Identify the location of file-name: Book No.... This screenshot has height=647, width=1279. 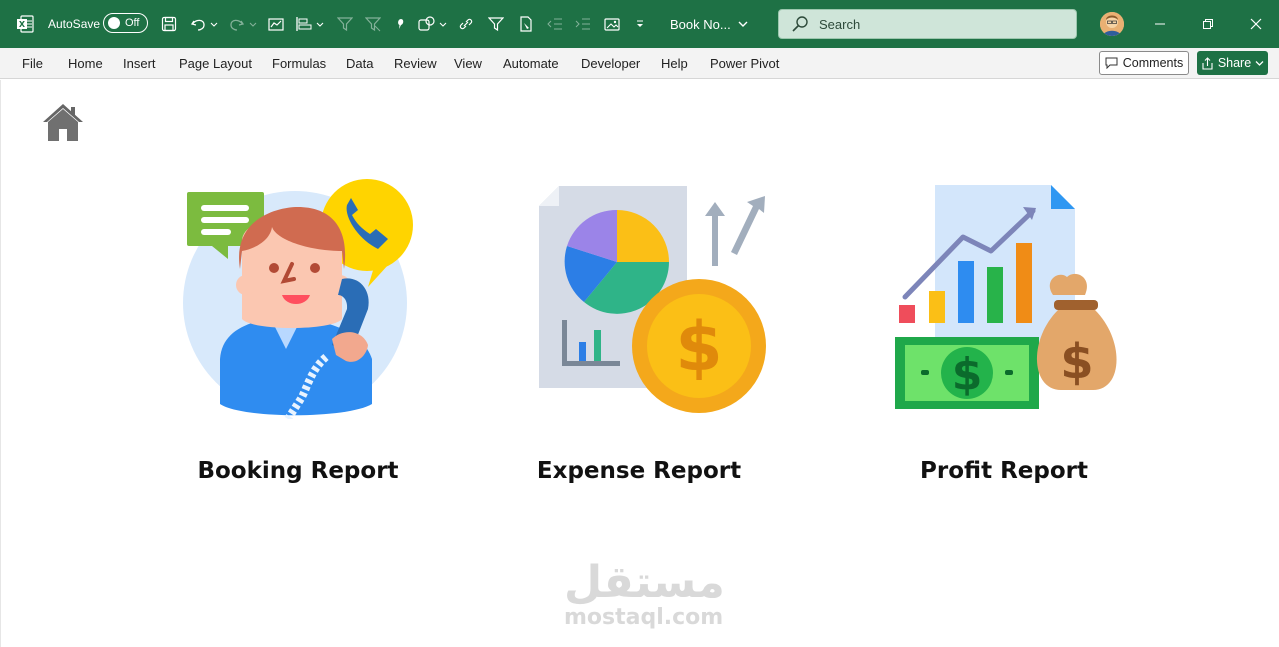
(700, 24).